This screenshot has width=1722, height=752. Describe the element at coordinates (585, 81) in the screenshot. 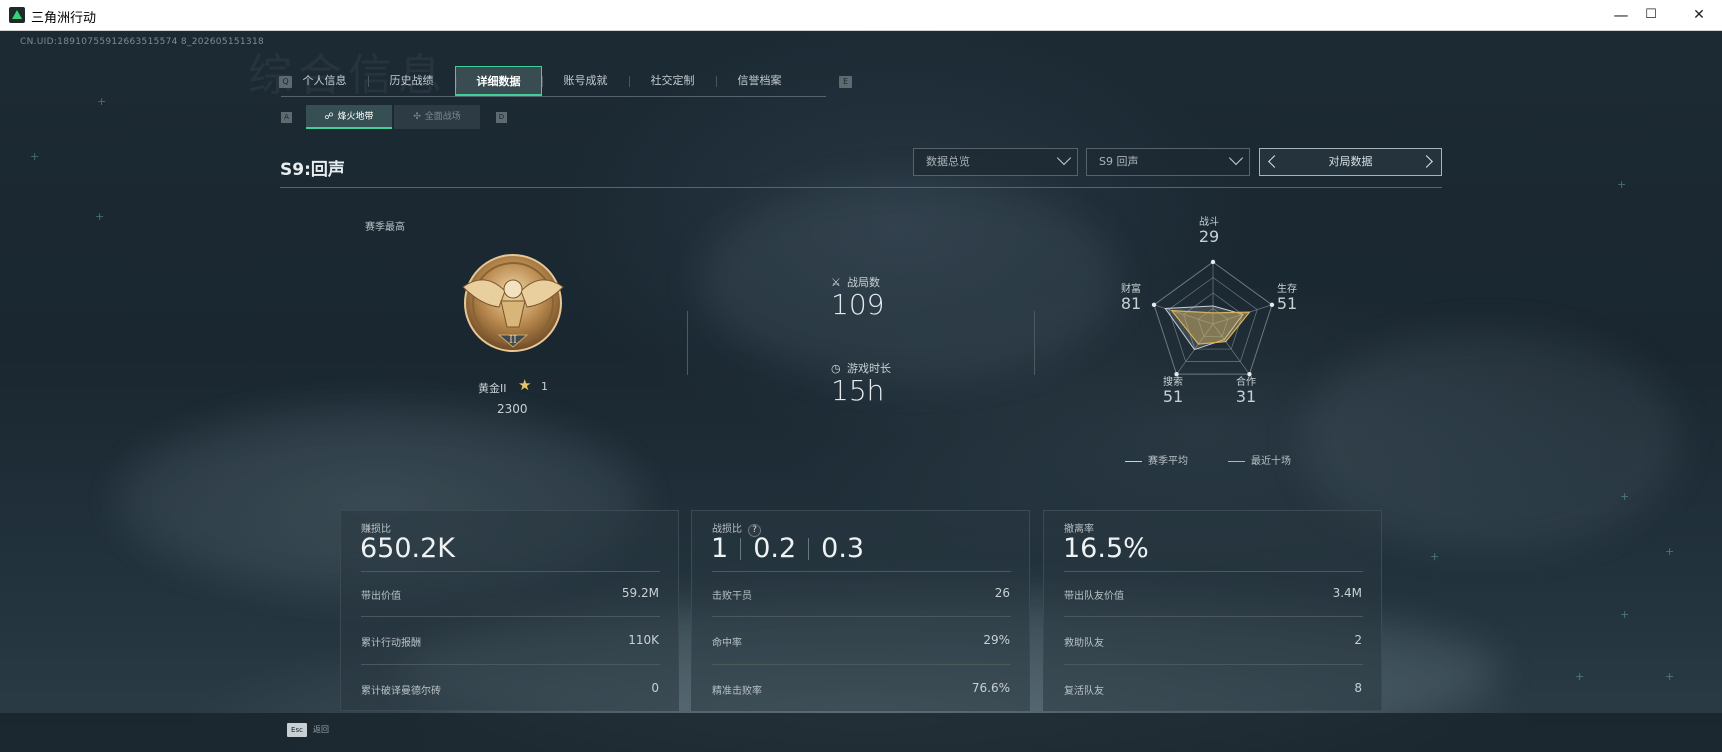

I see `tab-achievements: 账号成就` at that location.